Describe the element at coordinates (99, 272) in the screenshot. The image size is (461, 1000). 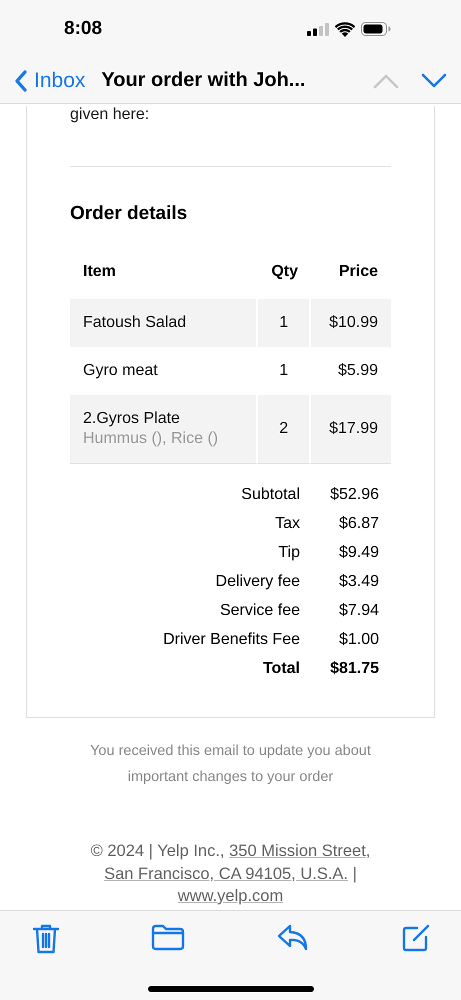
I see `column-header: Item` at that location.